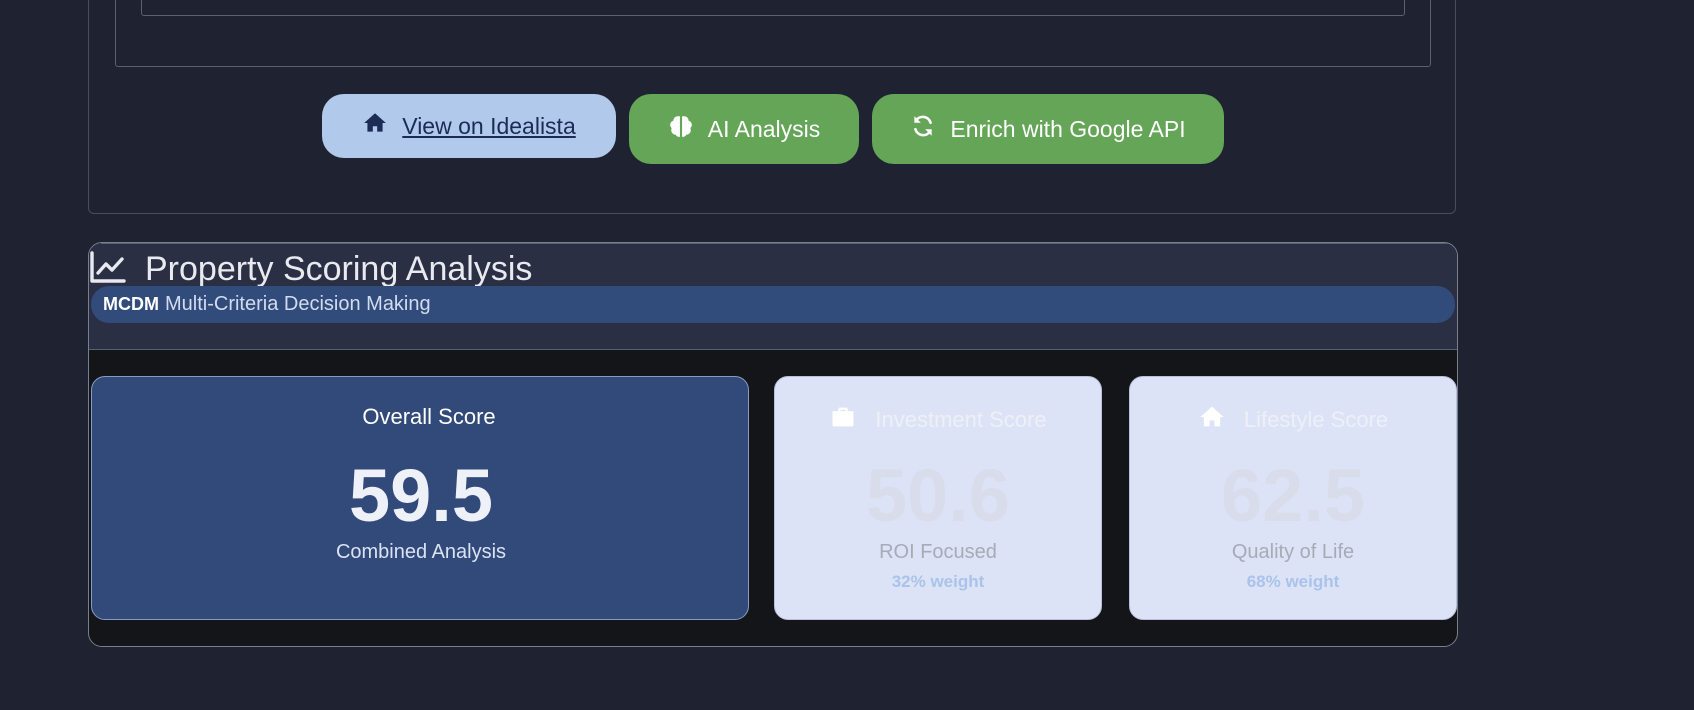 This screenshot has width=1694, height=710. What do you see at coordinates (843, 420) in the screenshot?
I see `briefcase-icon` at bounding box center [843, 420].